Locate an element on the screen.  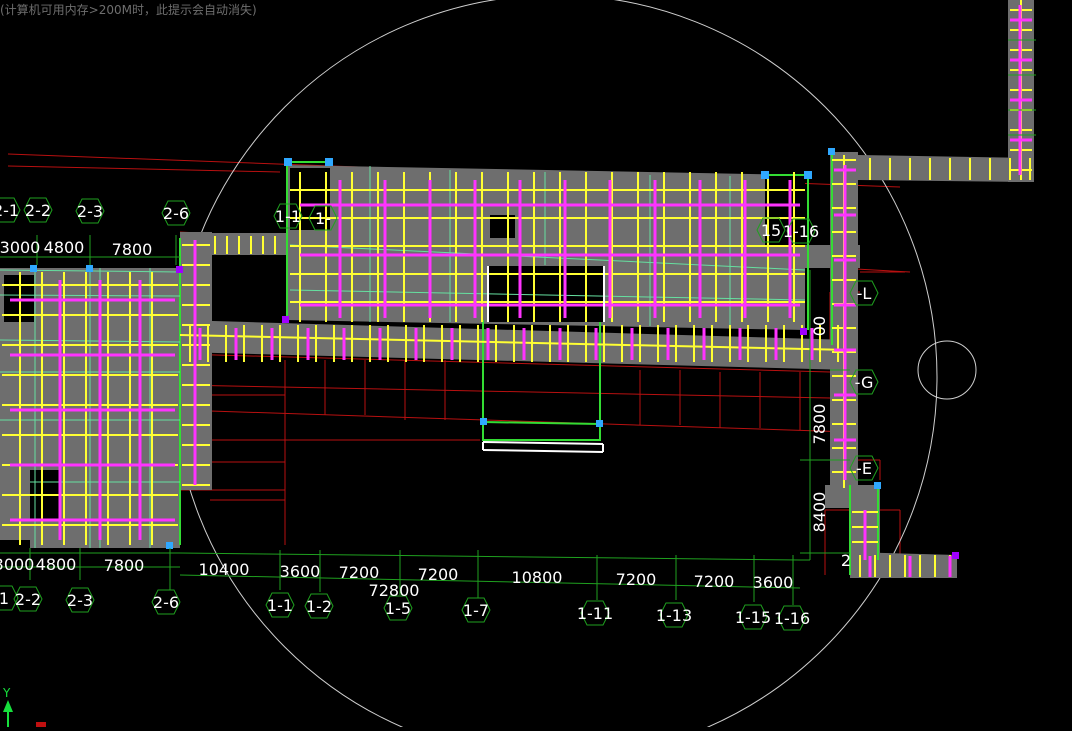
bottom-dimension-4: 10800 is located at coordinates (537, 577).